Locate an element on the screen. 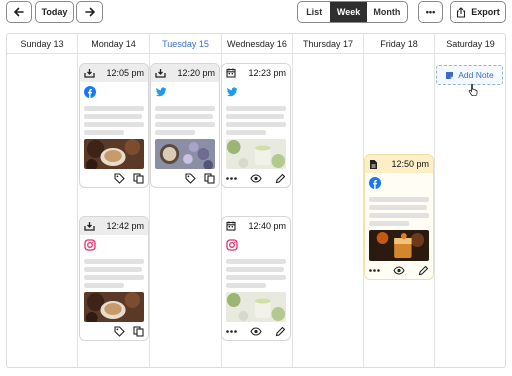 This screenshot has height=376, width=512. post-card: 12:42 pm is located at coordinates (114, 278).